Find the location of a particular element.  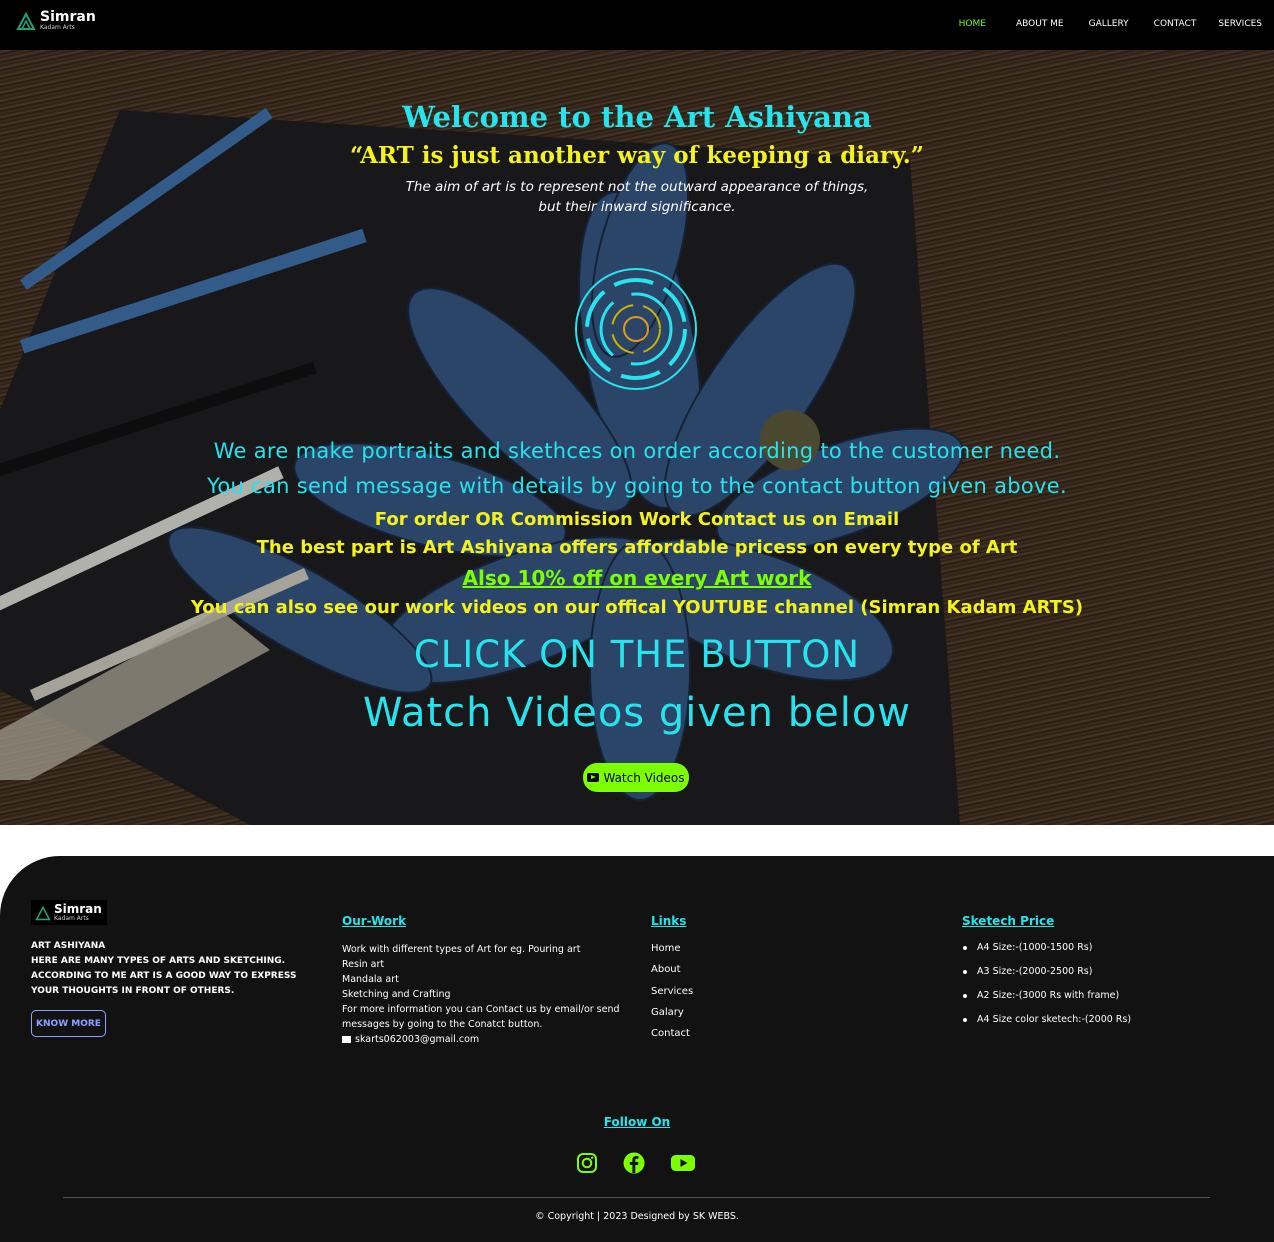

footer-logo: Simran Kadam Arts is located at coordinates (69, 912).